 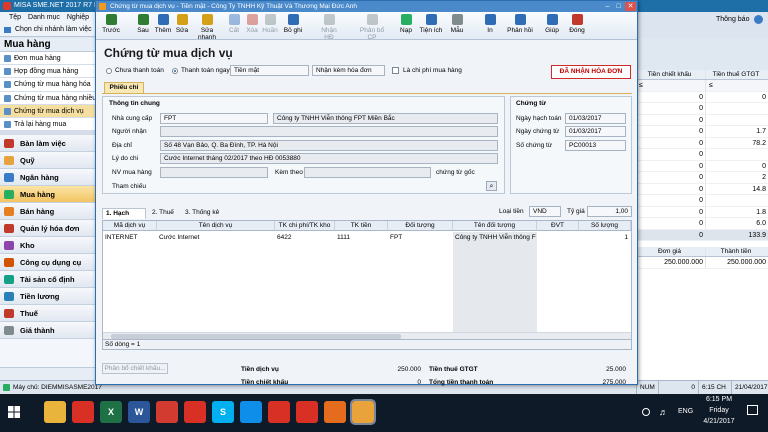 What do you see at coordinates (420, 226) in the screenshot?
I see `grid-column-header: Đối tượng` at bounding box center [420, 226].